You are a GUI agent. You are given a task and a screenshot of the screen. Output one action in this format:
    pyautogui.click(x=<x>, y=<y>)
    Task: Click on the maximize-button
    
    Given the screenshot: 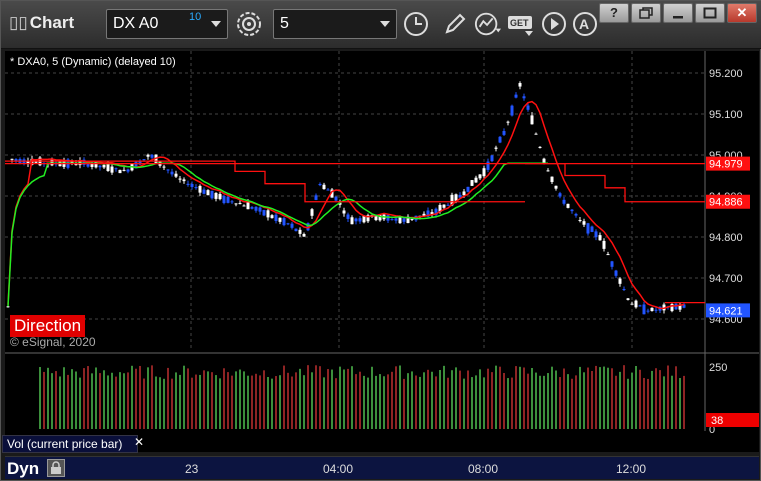 What is the action you would take?
    pyautogui.click(x=710, y=13)
    